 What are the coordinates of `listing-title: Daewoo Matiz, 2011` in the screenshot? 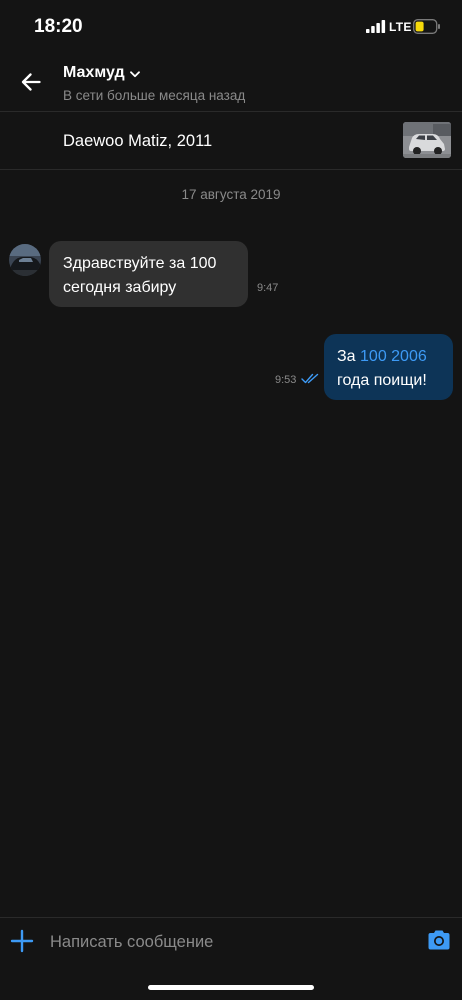 It's located at (138, 141).